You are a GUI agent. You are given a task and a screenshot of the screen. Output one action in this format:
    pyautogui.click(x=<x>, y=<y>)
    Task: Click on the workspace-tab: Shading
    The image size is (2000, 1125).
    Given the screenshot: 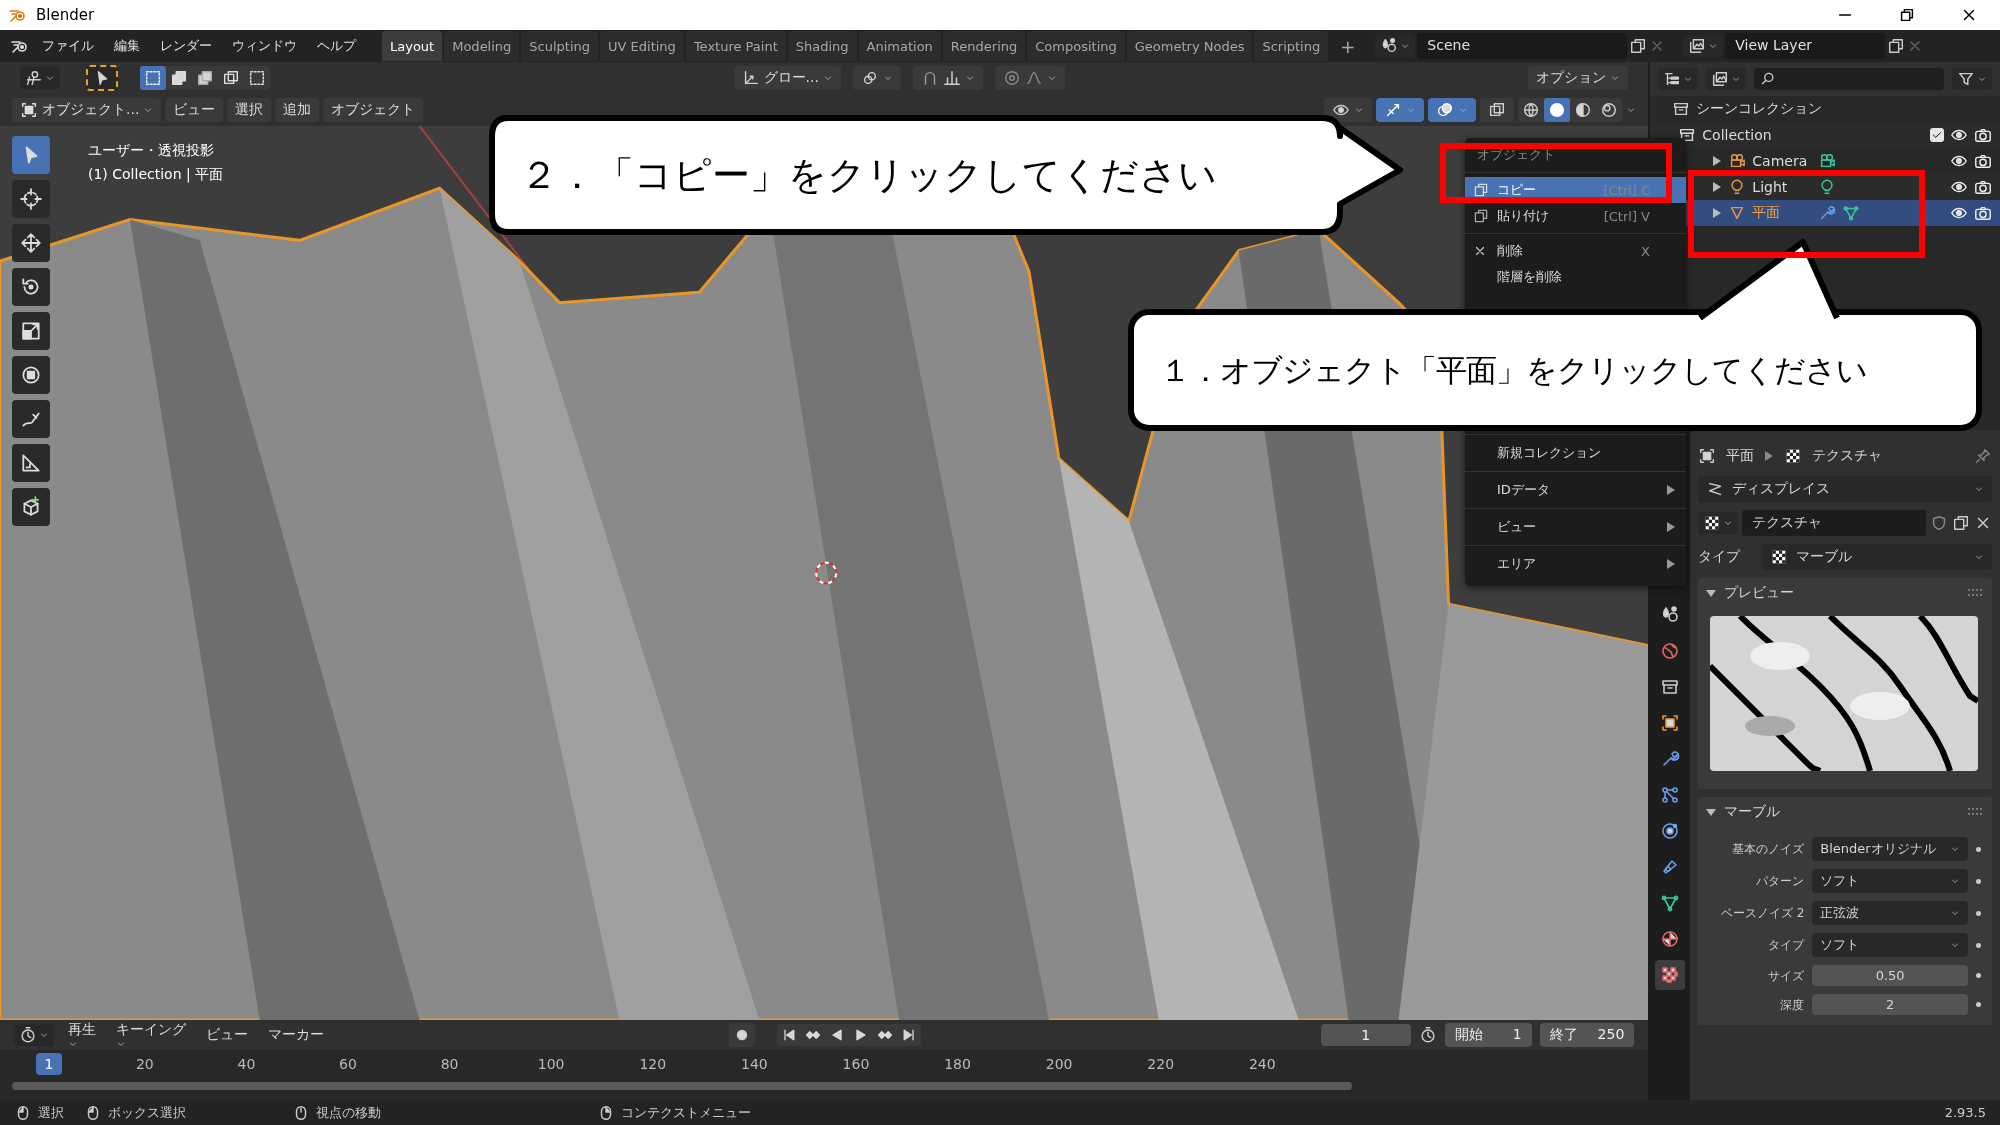 What is the action you would take?
    pyautogui.click(x=822, y=46)
    